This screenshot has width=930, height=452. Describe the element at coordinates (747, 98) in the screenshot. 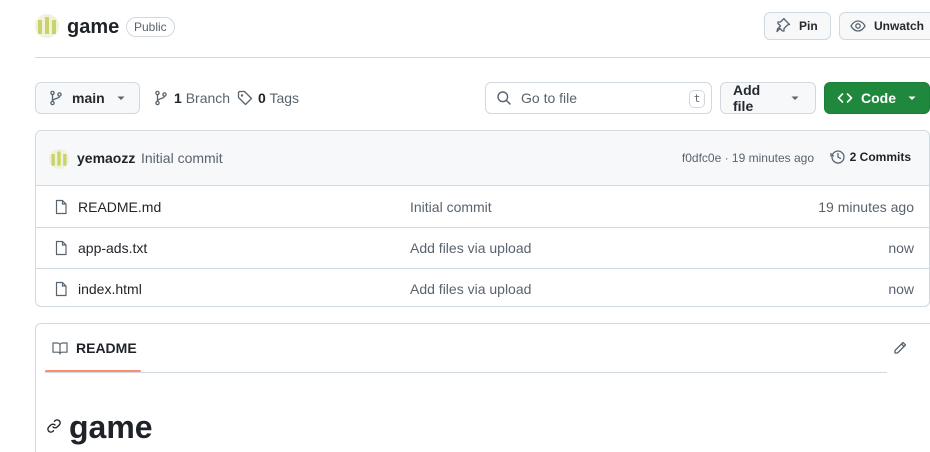

I see `add-file-label: Add file` at that location.